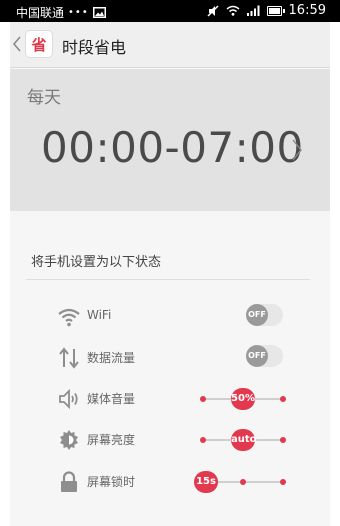 The width and height of the screenshot is (340, 526). Describe the element at coordinates (111, 358) in the screenshot. I see `setting-label: 数据流量` at that location.